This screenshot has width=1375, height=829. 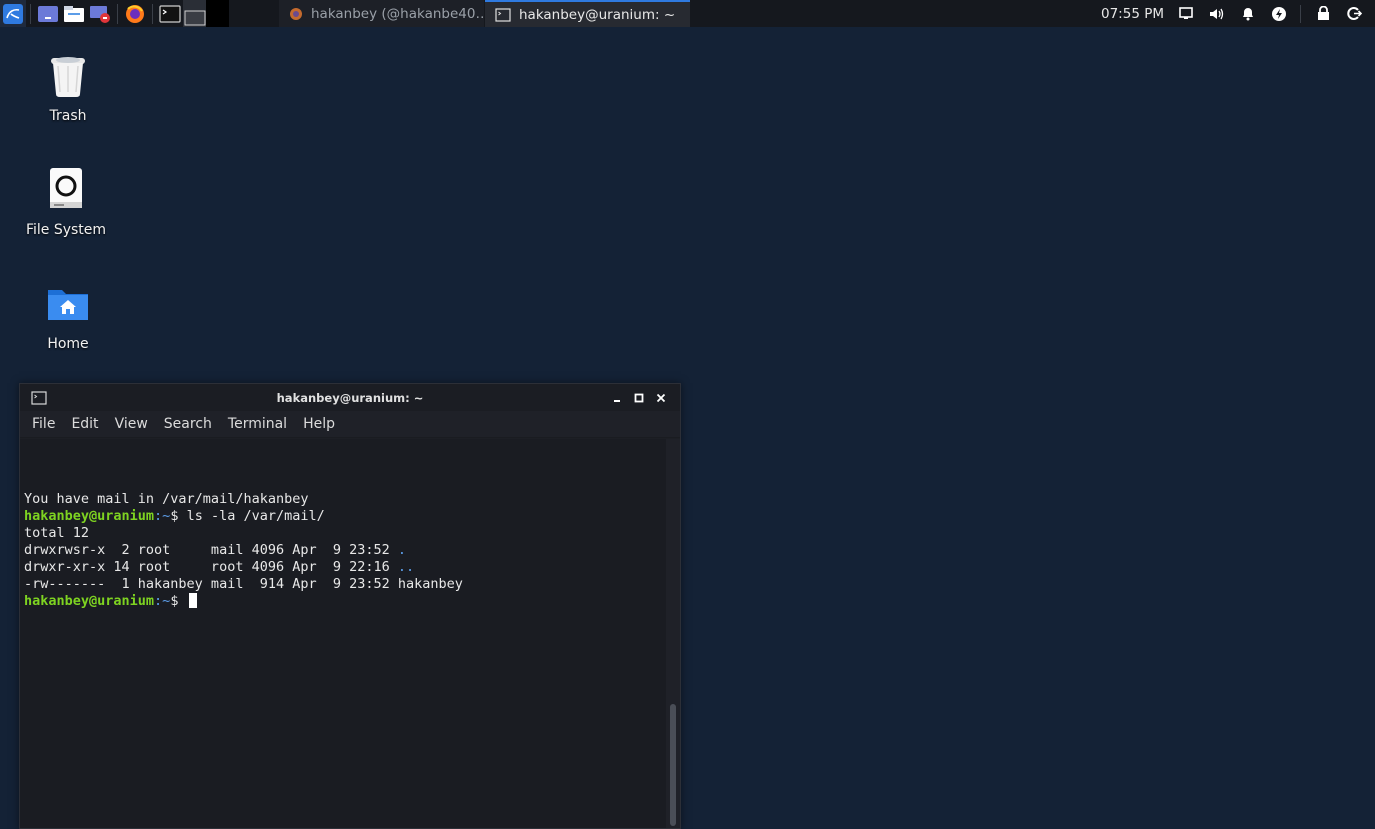 What do you see at coordinates (131, 424) in the screenshot?
I see `menu-view: View` at bounding box center [131, 424].